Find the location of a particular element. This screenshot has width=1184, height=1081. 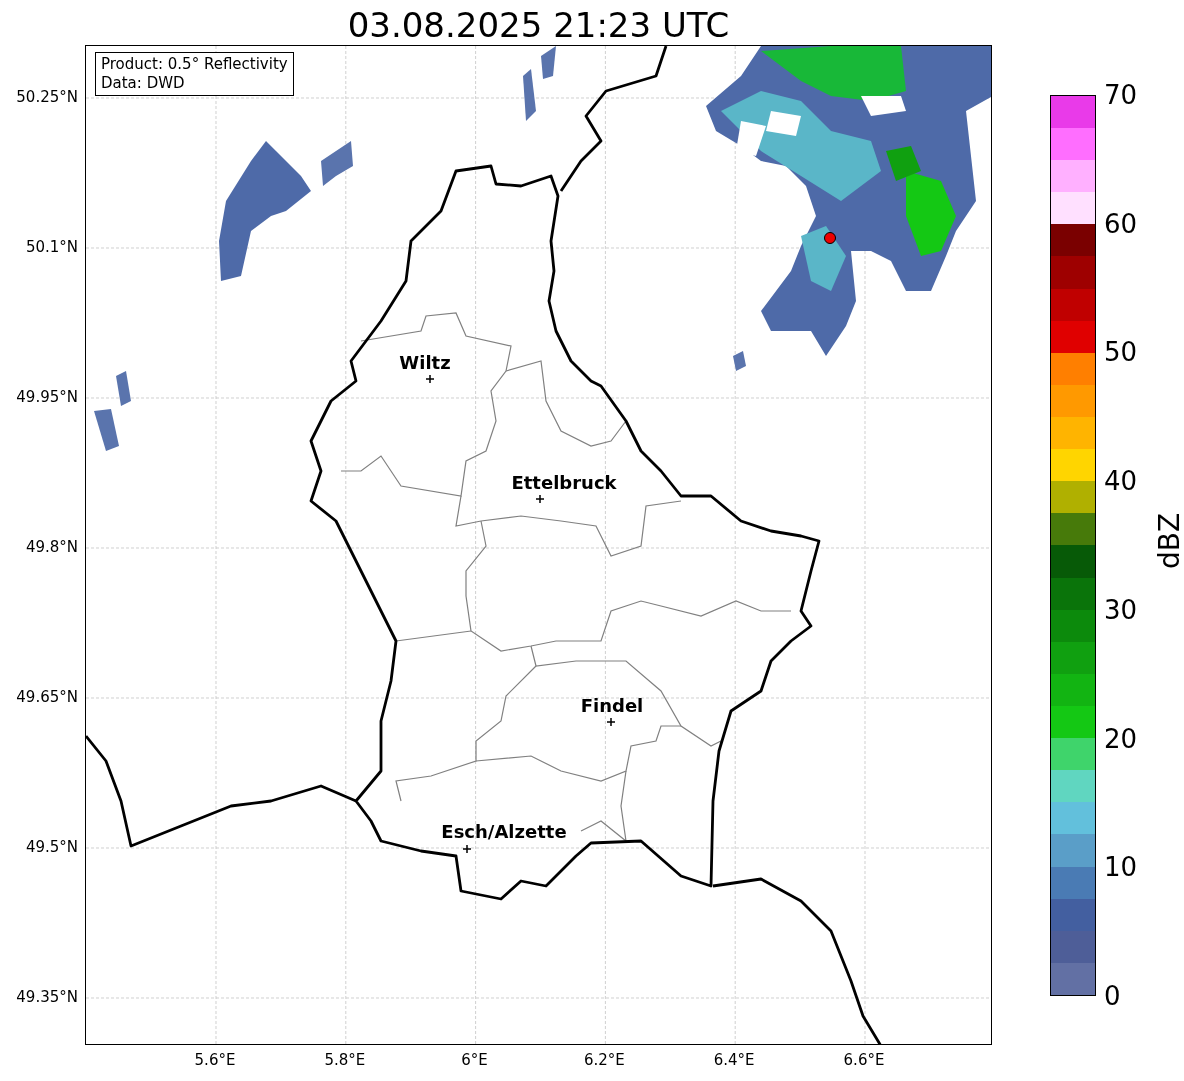

latitude-label: 49.65°N is located at coordinates (47, 697).